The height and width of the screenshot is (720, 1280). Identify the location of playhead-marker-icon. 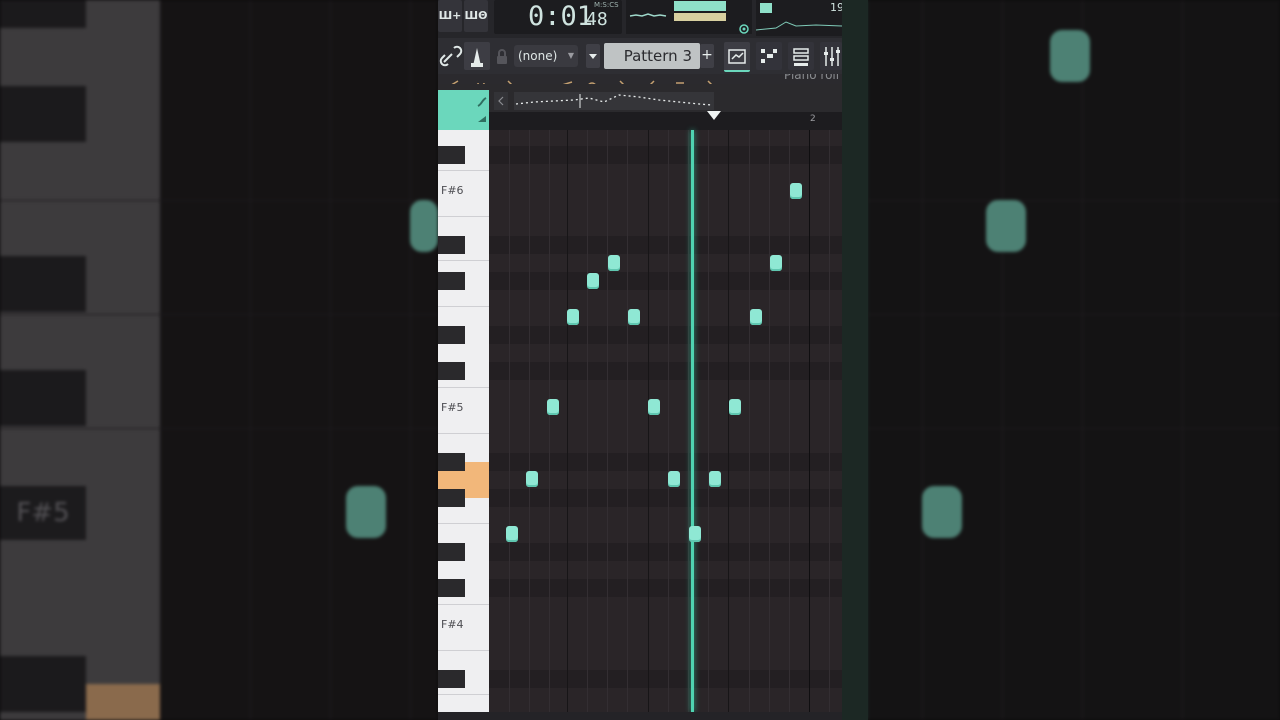
(714, 115).